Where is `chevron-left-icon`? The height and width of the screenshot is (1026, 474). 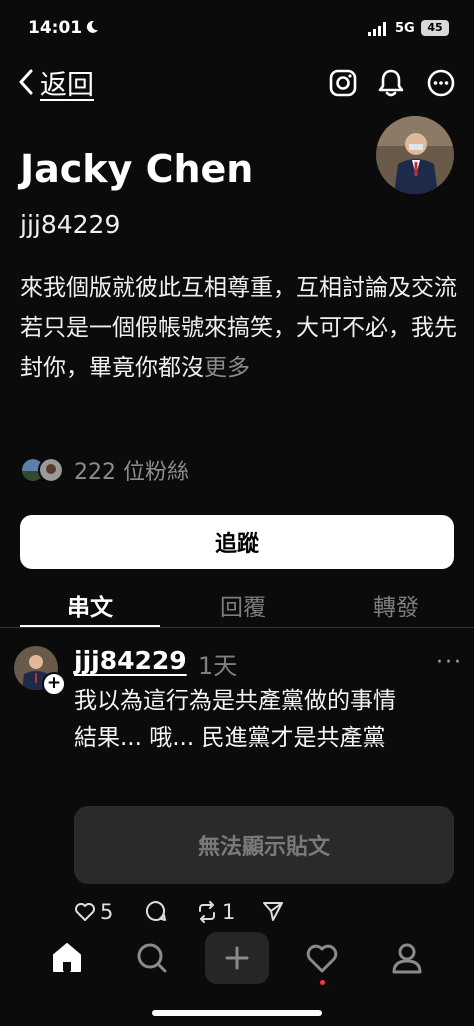
chevron-left-icon is located at coordinates (26, 82).